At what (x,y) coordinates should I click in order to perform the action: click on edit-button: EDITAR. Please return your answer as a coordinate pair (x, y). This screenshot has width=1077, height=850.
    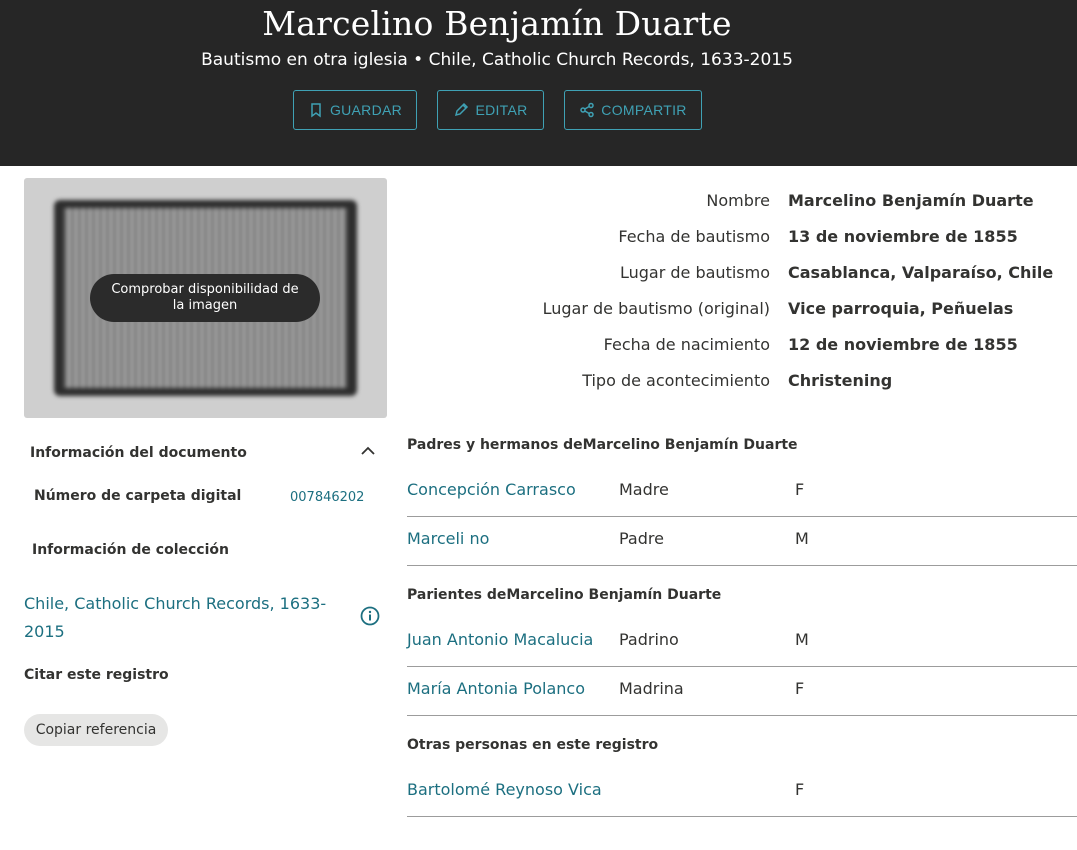
    Looking at the image, I should click on (490, 110).